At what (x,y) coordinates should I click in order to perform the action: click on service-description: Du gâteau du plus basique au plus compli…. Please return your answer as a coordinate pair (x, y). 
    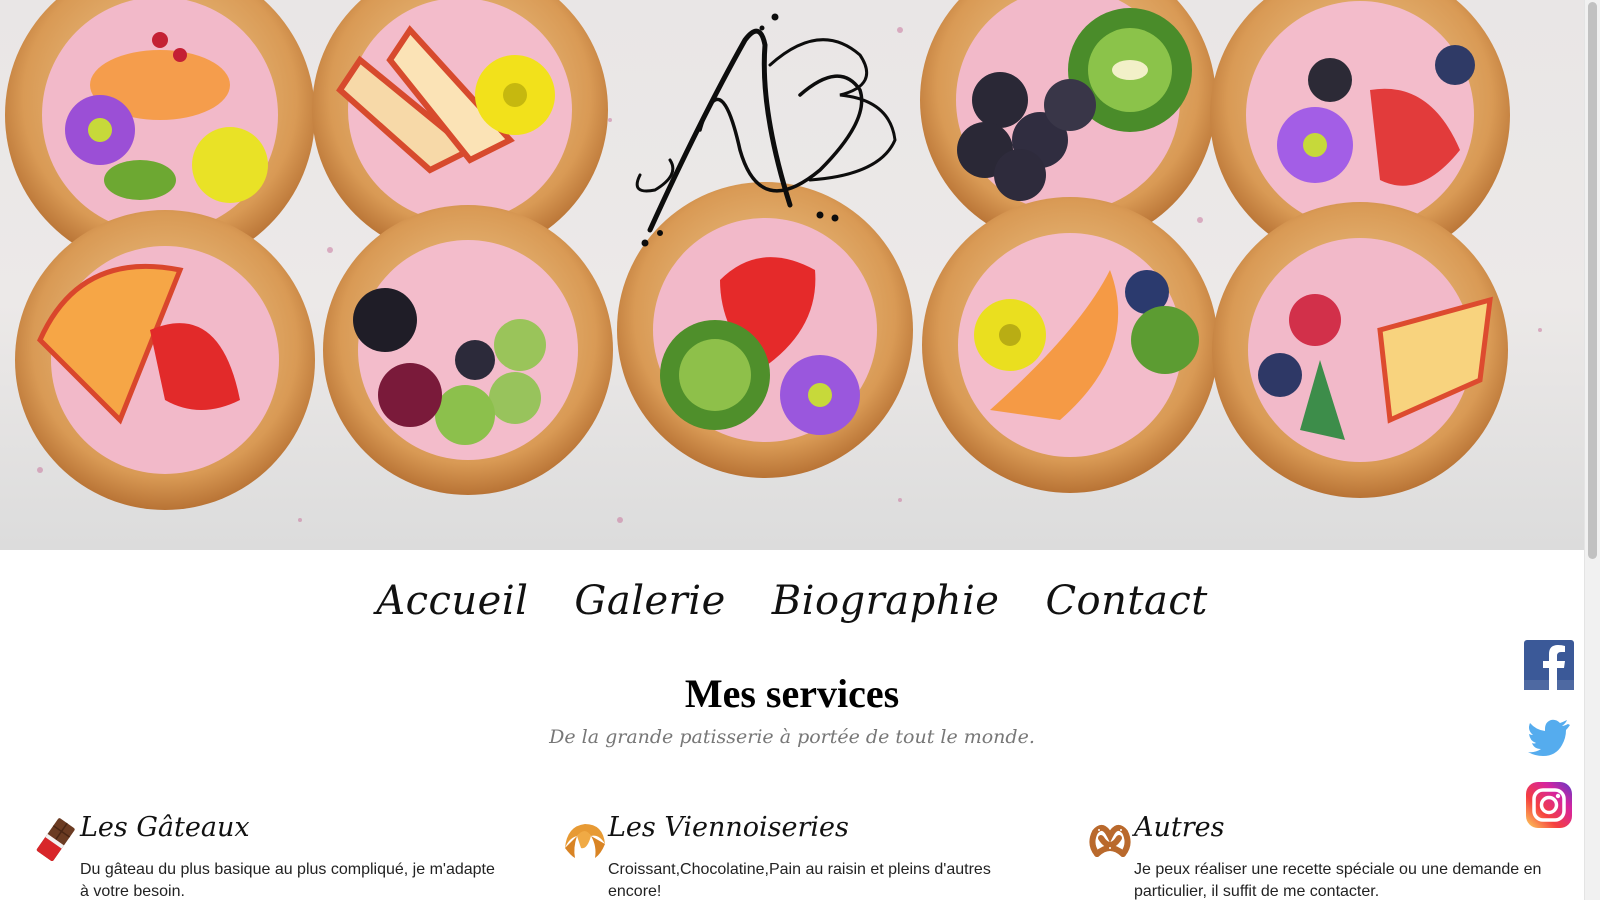
    Looking at the image, I should click on (287, 880).